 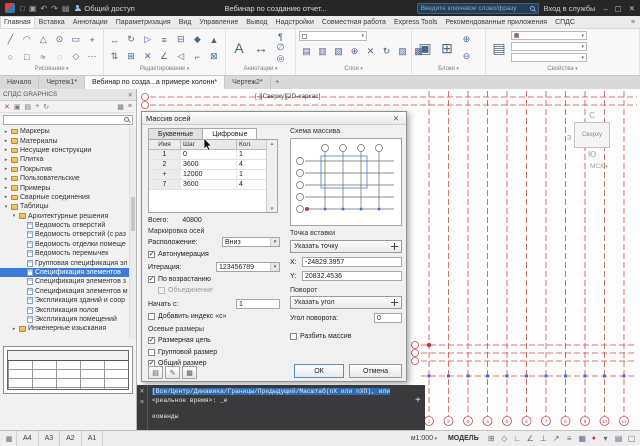 What do you see at coordinates (448, 70) in the screenshot?
I see `group-caption: Блоки` at bounding box center [448, 70].